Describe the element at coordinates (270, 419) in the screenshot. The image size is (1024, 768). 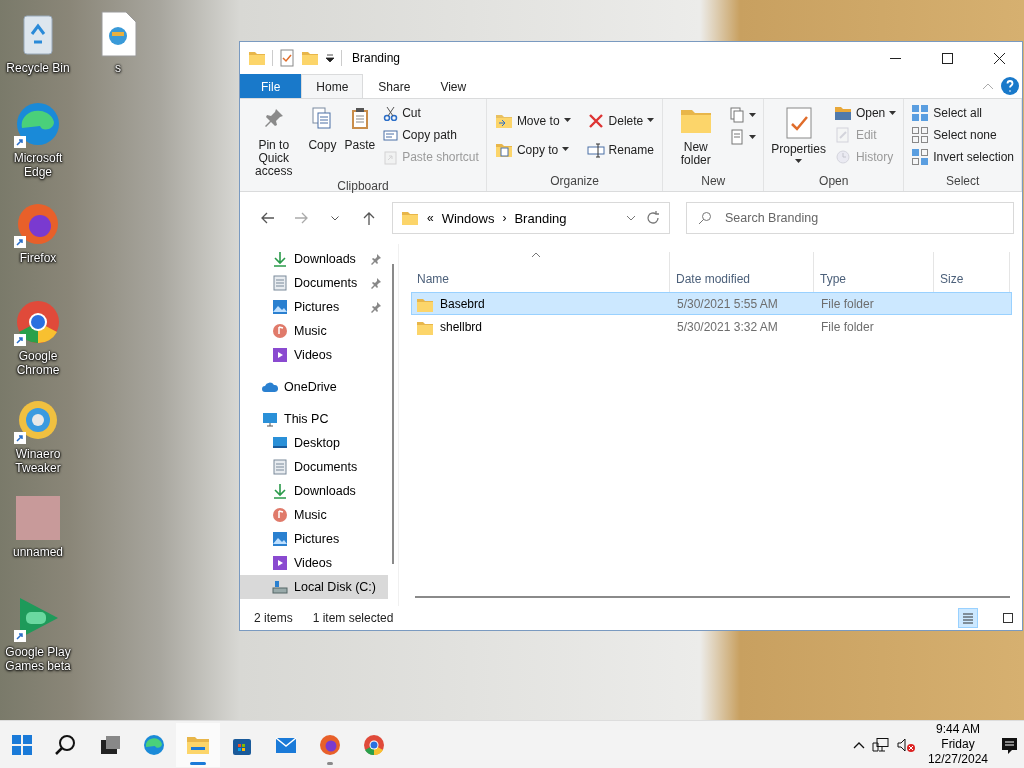
I see `monitor-icon` at that location.